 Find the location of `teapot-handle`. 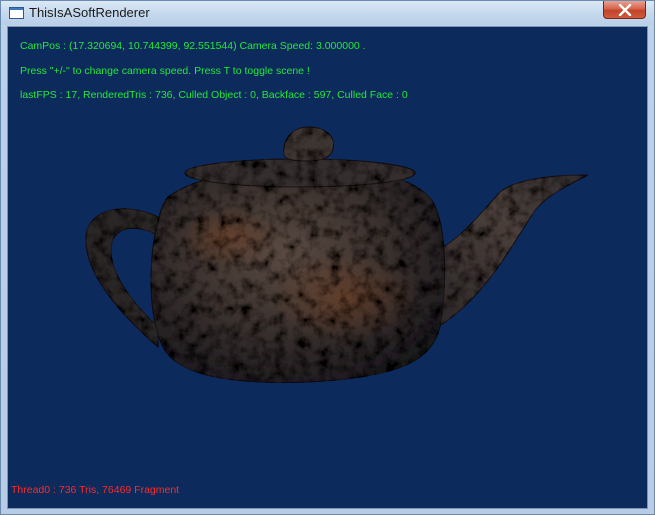

teapot-handle is located at coordinates (122, 278).